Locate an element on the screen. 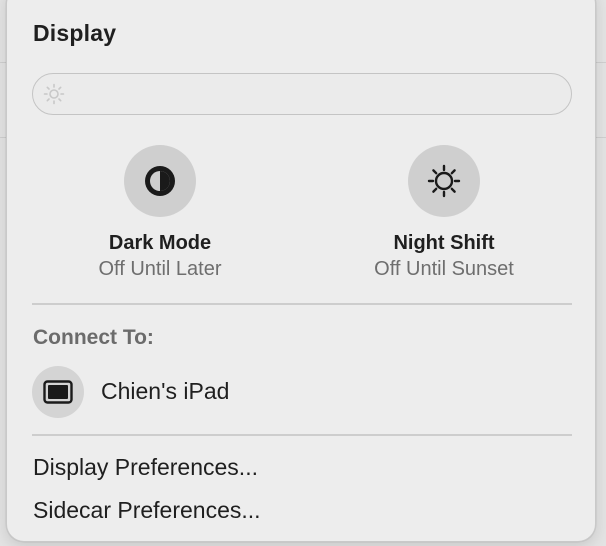  device-icon-button is located at coordinates (58, 392).